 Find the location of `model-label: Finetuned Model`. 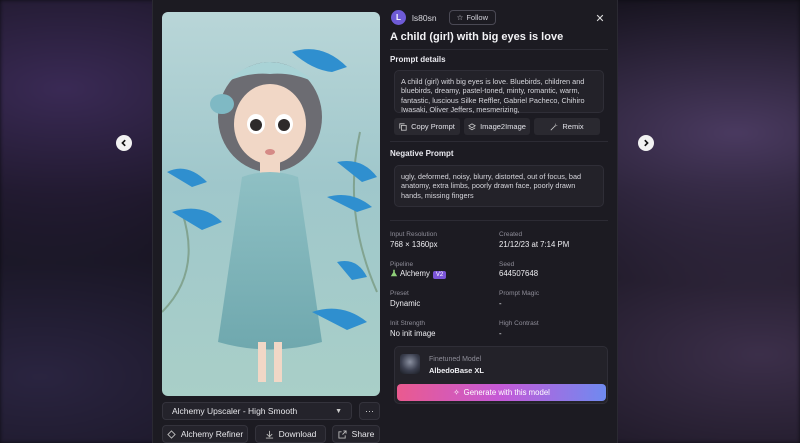

model-label: Finetuned Model is located at coordinates (455, 359).